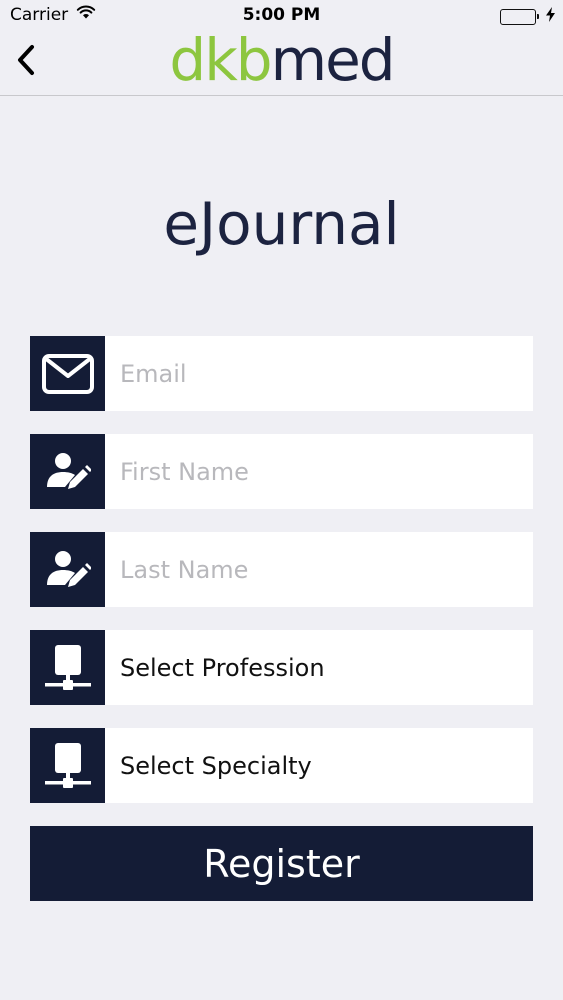 The height and width of the screenshot is (1000, 563). Describe the element at coordinates (222, 667) in the screenshot. I see `profession-select-label: Select Profession` at that location.